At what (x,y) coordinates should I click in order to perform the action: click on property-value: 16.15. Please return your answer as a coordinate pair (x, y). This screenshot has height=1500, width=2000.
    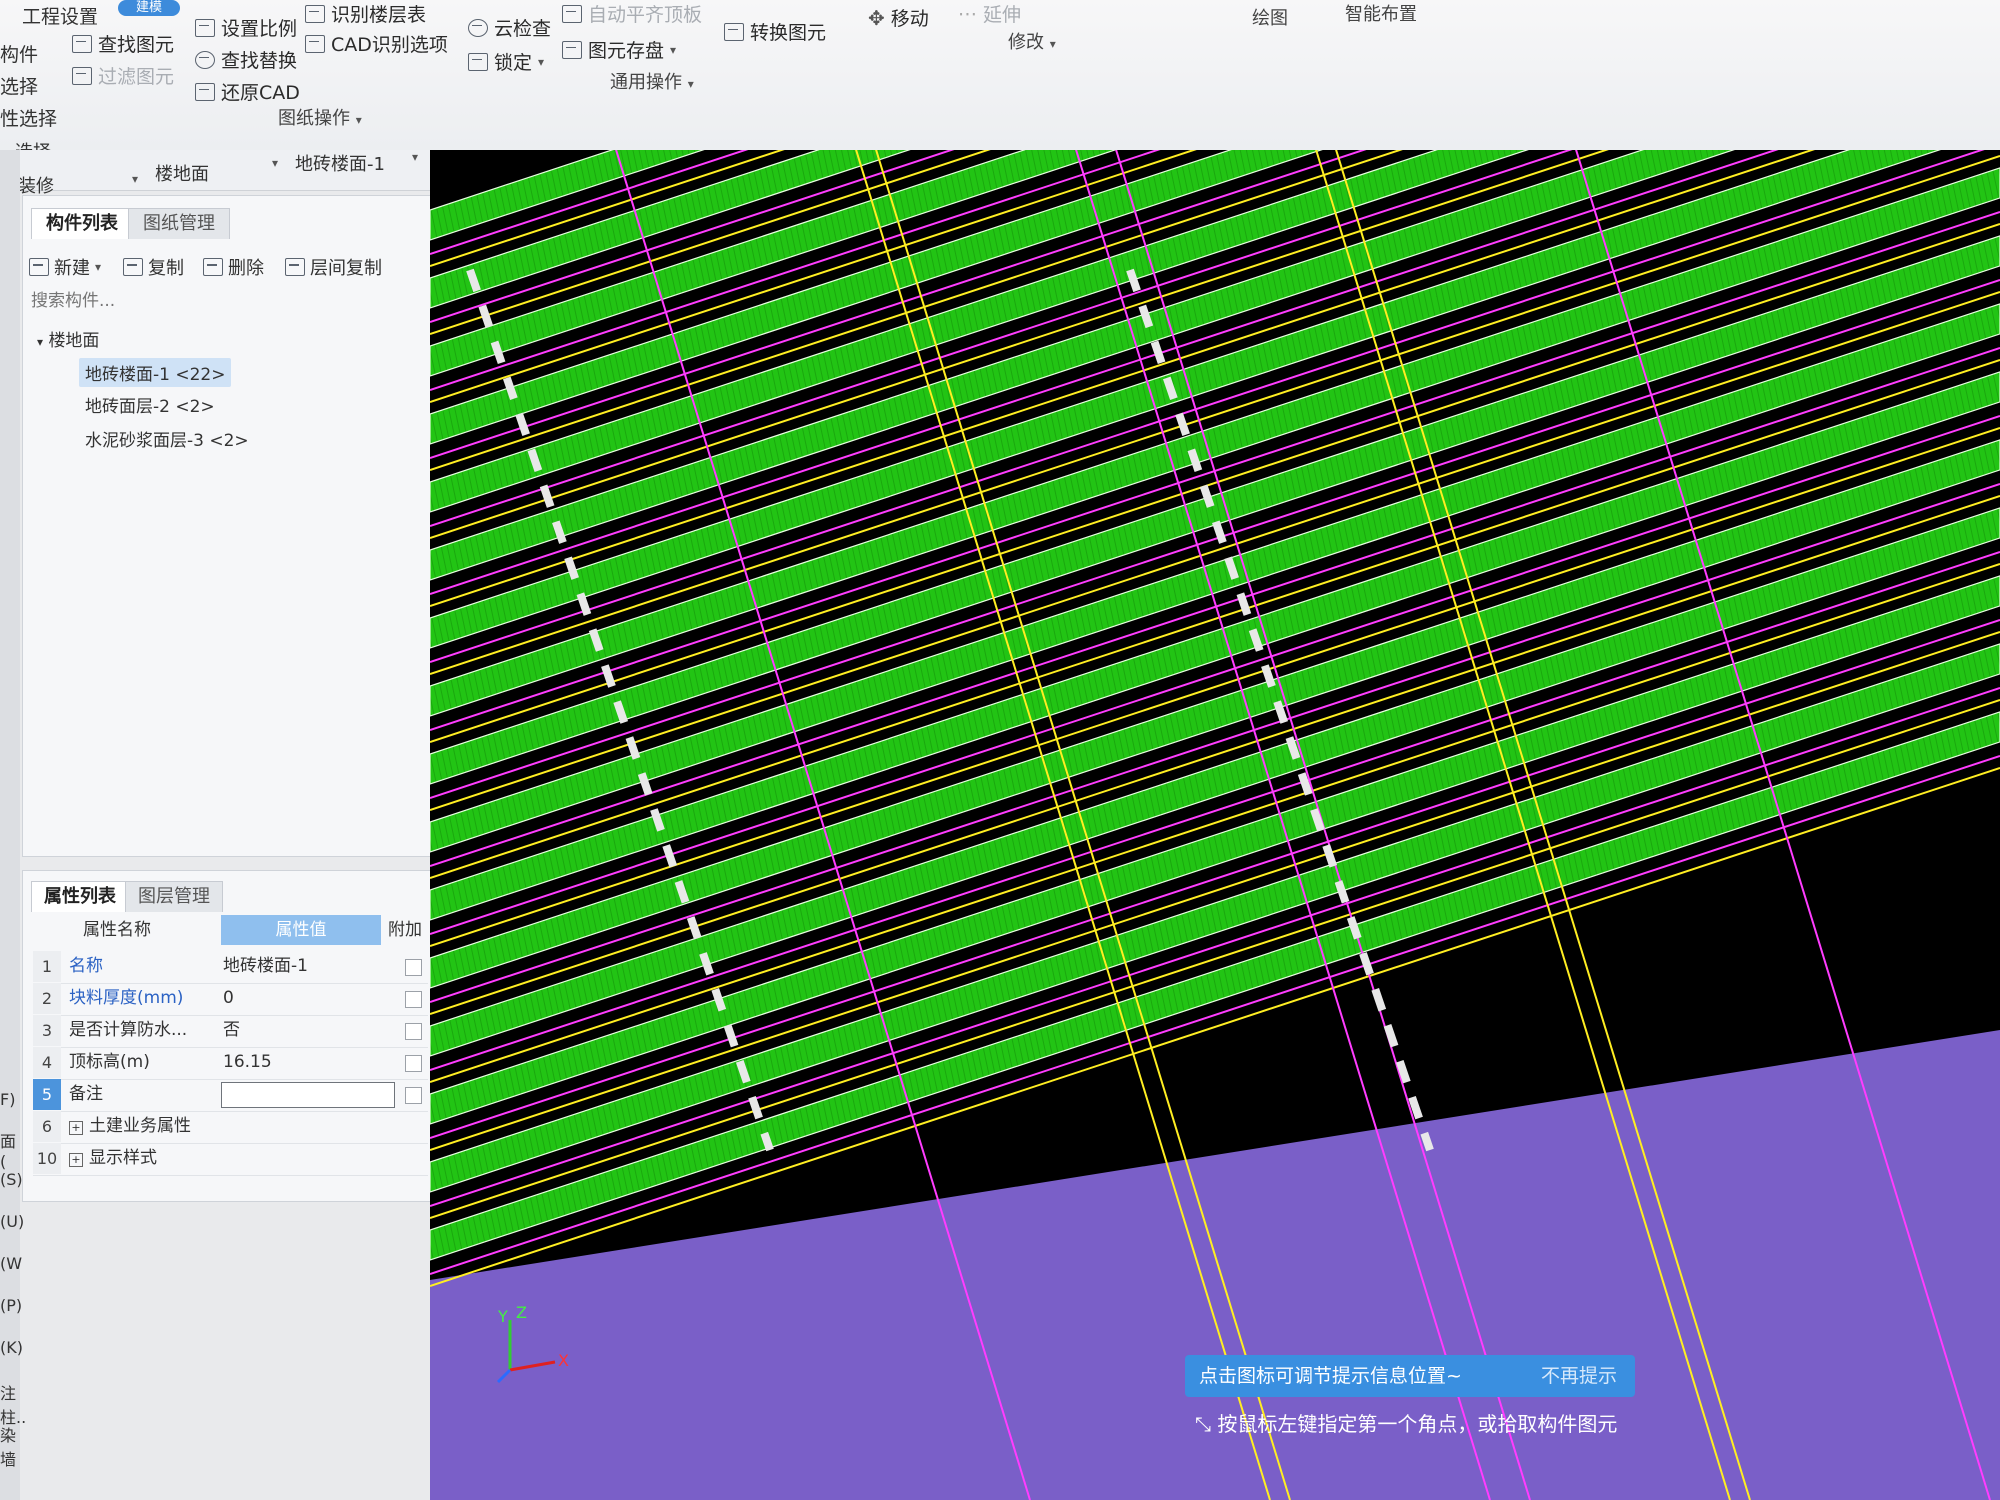
    Looking at the image, I should click on (247, 1062).